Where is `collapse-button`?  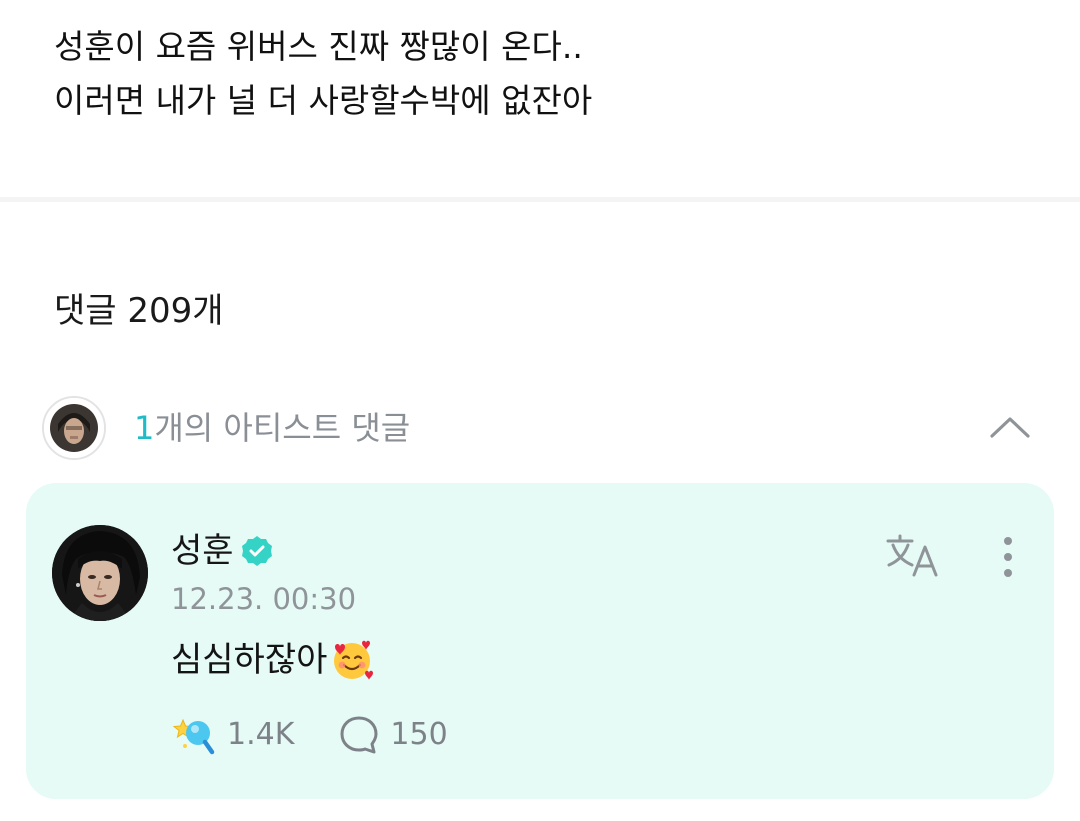
collapse-button is located at coordinates (1010, 428).